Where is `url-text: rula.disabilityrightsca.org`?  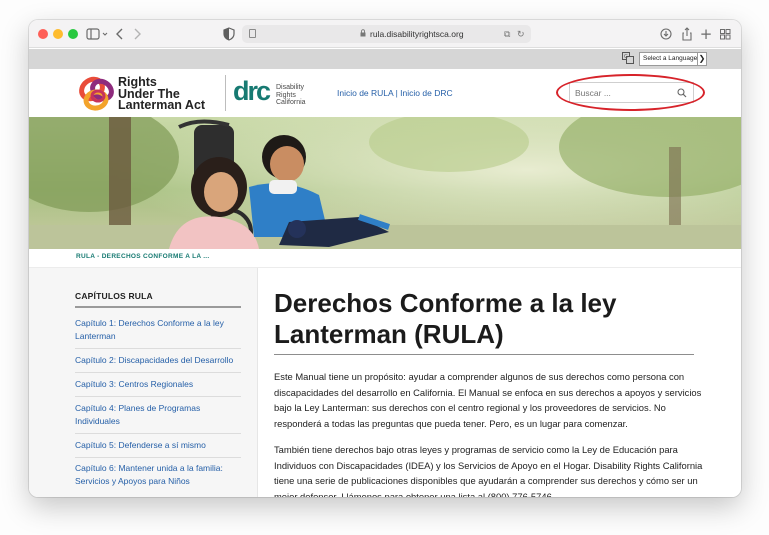
url-text: rula.disabilityrightsca.org is located at coordinates (417, 34).